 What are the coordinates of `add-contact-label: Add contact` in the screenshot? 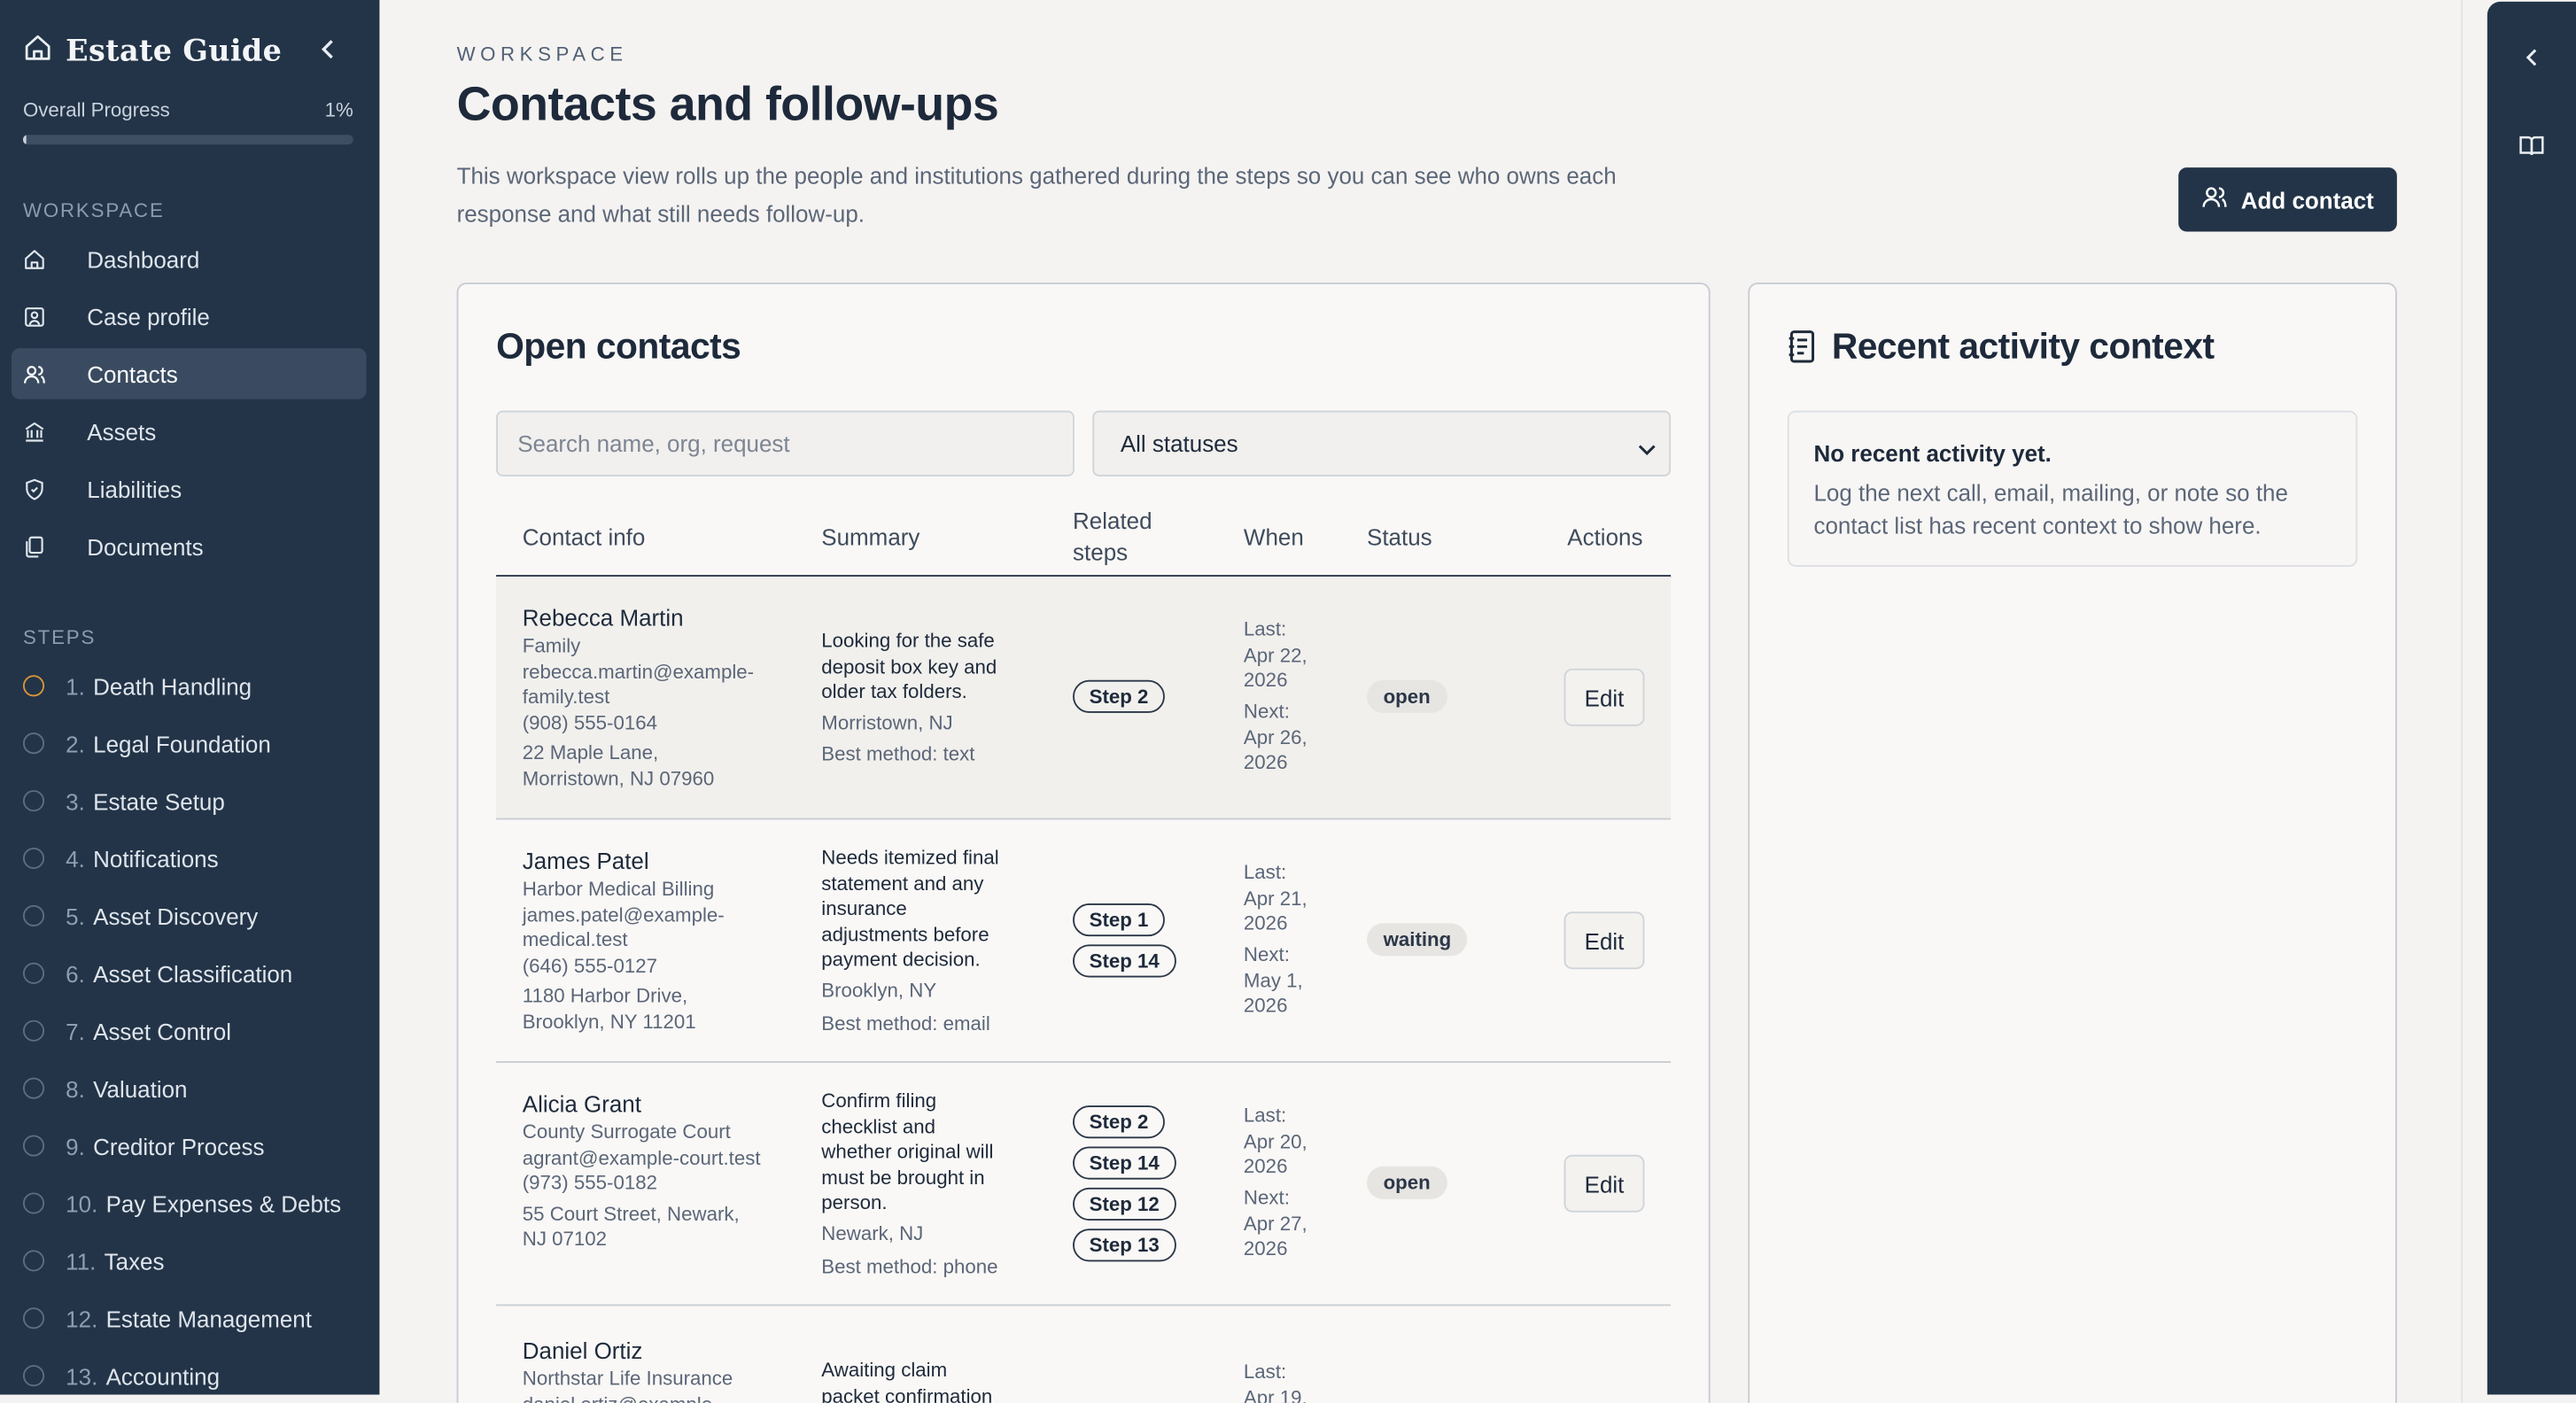 It's located at (2307, 199).